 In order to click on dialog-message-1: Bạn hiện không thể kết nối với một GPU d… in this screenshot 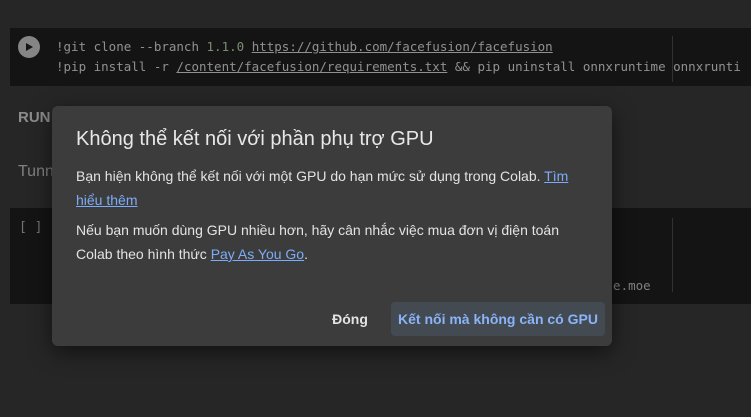, I will do `click(322, 188)`.